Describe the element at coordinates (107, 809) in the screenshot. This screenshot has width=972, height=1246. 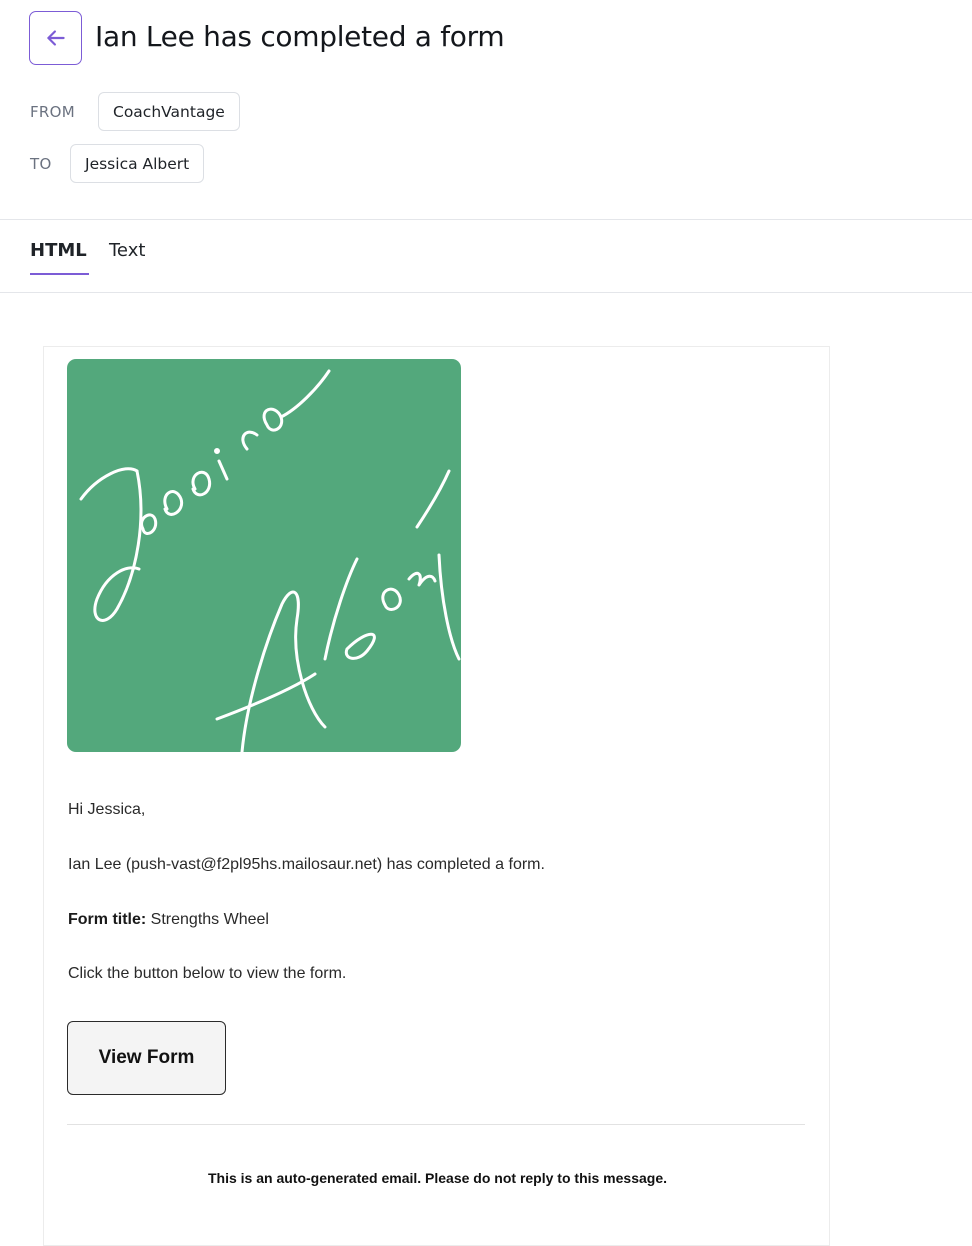
I see `greeting-text: Hi Jessica,` at that location.